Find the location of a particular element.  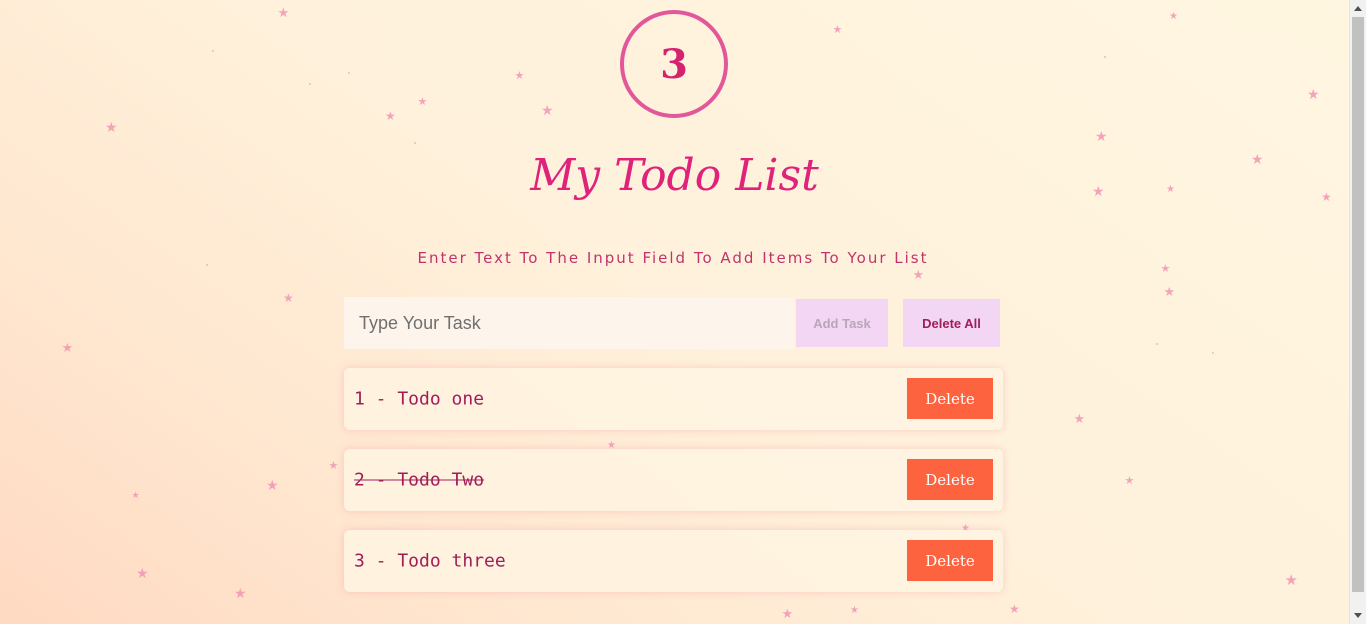

todo-text: 3 - Todo three is located at coordinates (430, 561).